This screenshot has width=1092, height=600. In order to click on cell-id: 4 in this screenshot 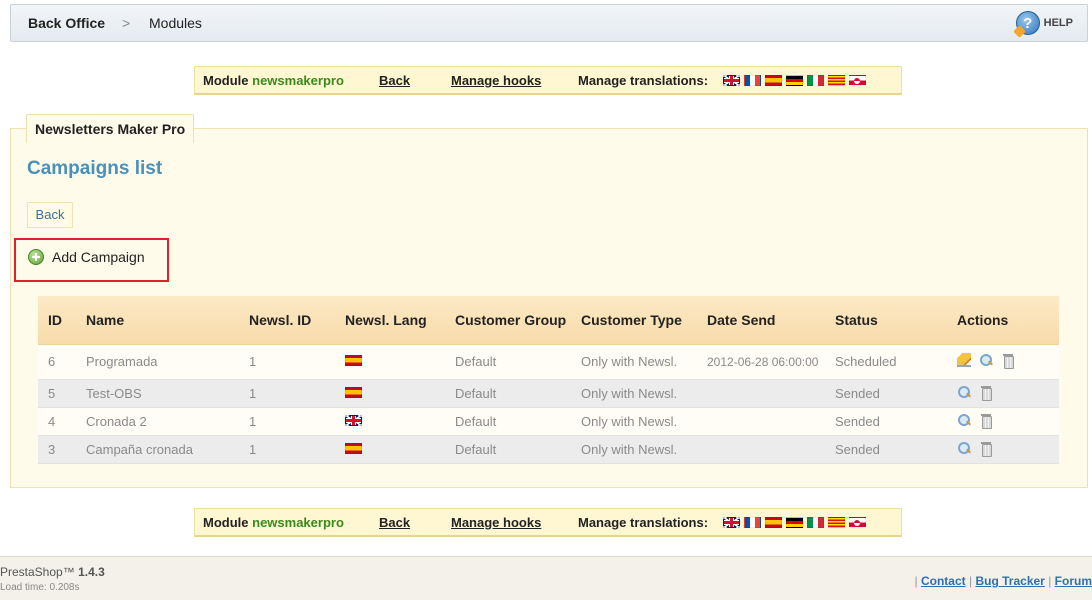, I will do `click(57, 421)`.